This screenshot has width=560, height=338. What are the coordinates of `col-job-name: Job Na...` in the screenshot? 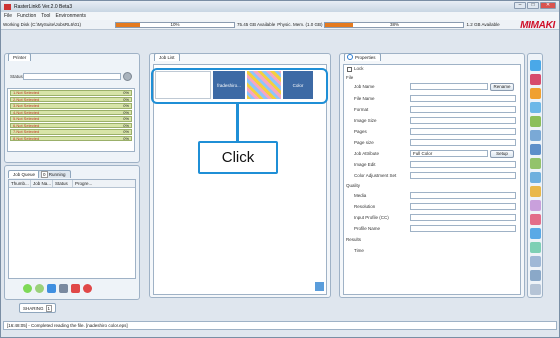 It's located at (42, 183).